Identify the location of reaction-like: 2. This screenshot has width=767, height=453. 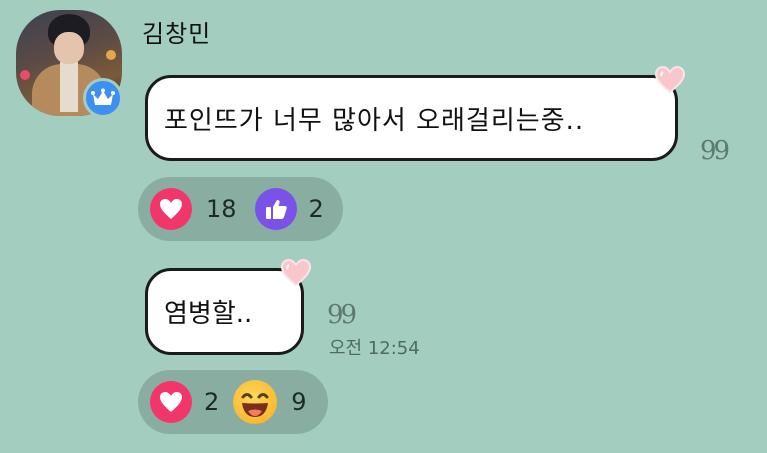
(289, 209).